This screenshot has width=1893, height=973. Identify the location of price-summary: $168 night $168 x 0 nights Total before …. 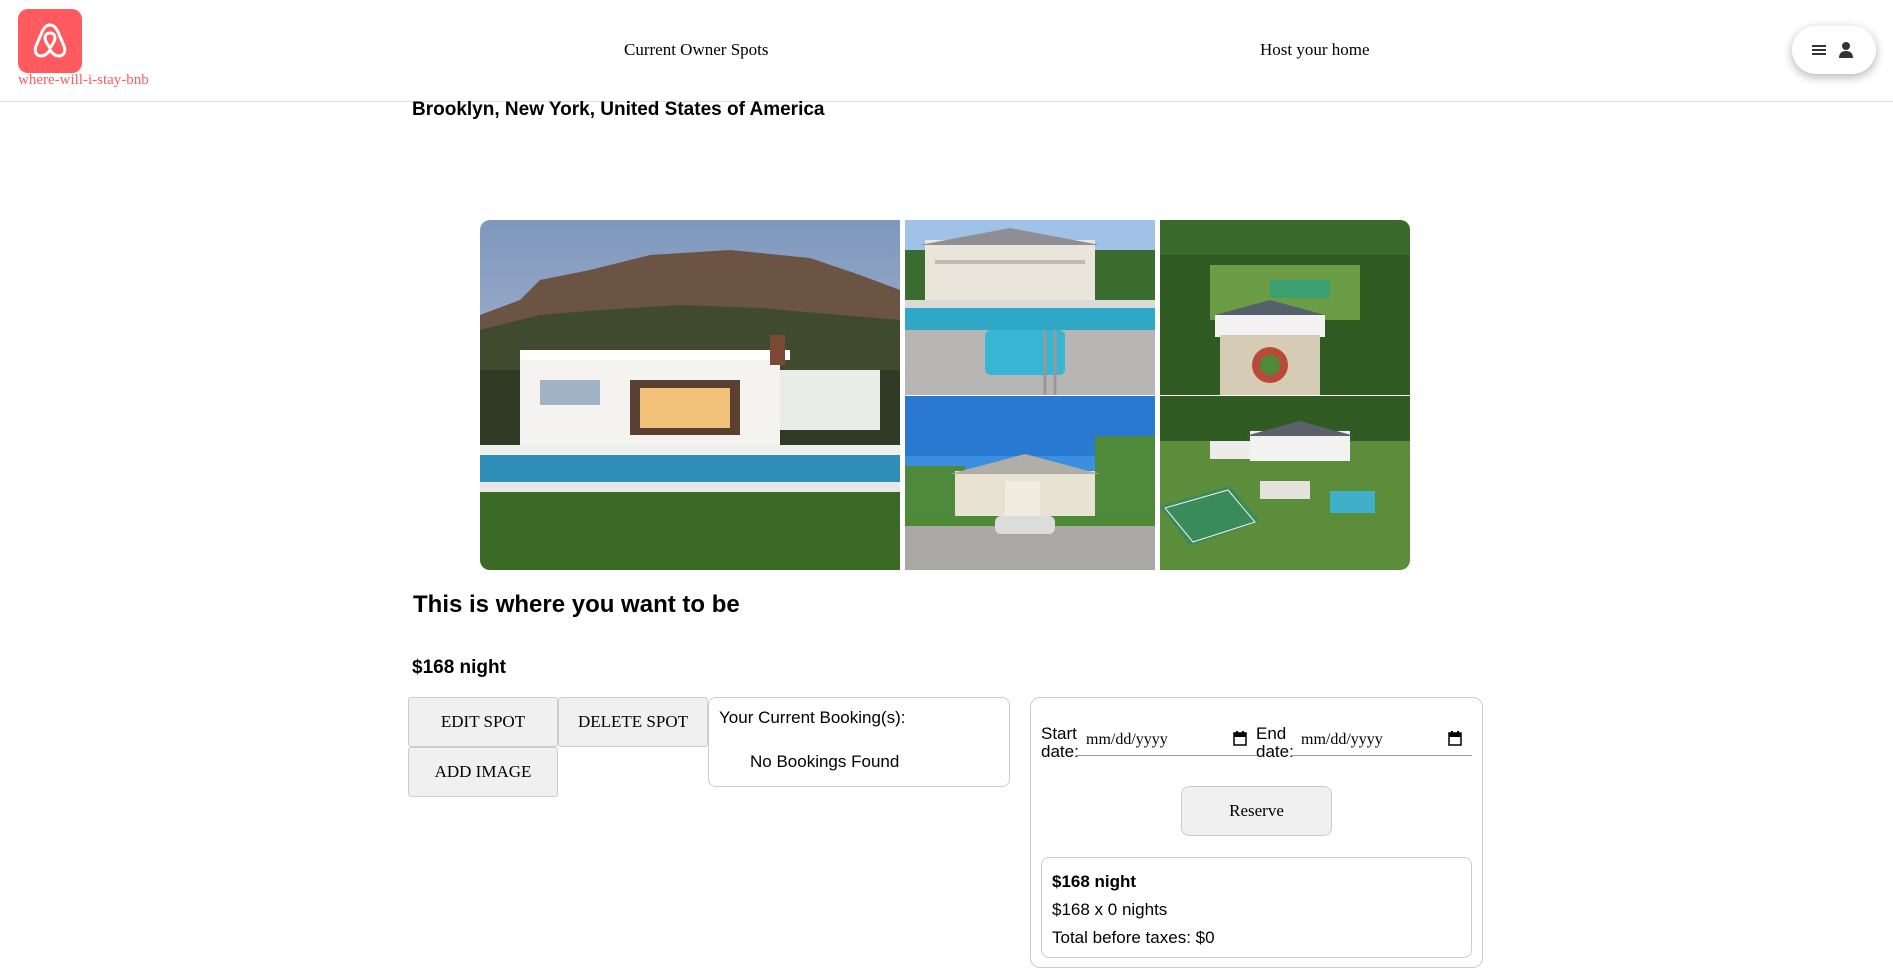
(1256, 907).